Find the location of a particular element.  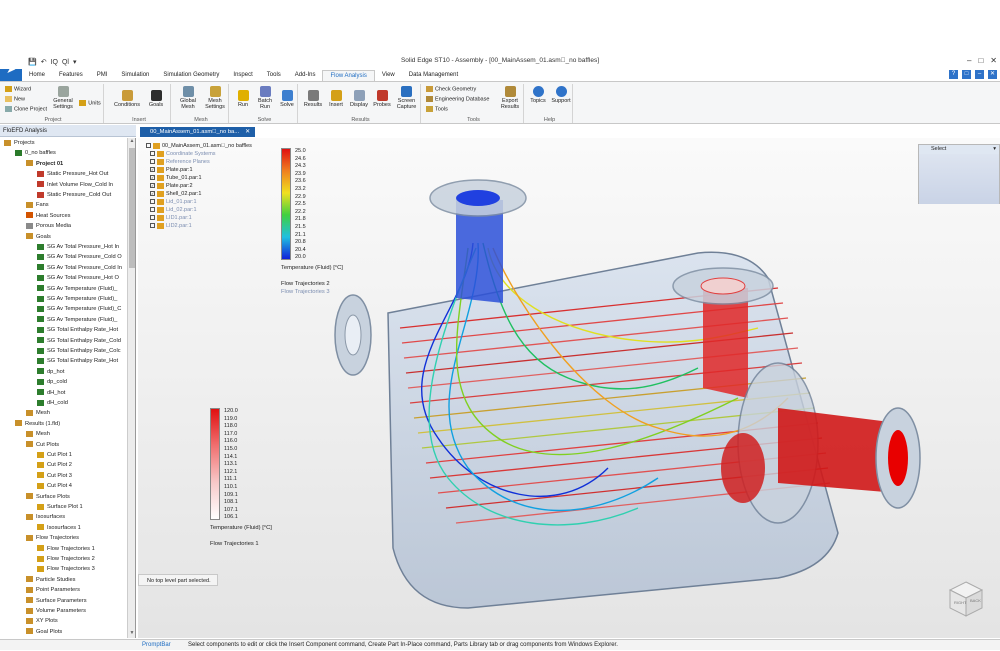

tree-item: Flow Trajectories 2 is located at coordinates (66, 559).